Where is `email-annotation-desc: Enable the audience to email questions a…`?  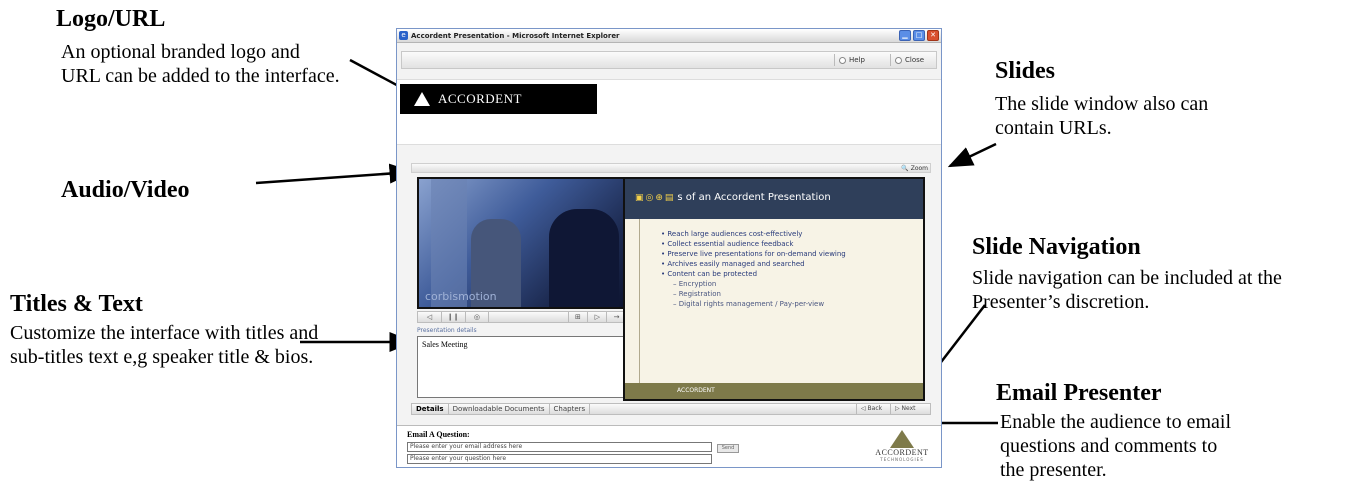 email-annotation-desc: Enable the audience to email questions a… is located at coordinates (1116, 446).